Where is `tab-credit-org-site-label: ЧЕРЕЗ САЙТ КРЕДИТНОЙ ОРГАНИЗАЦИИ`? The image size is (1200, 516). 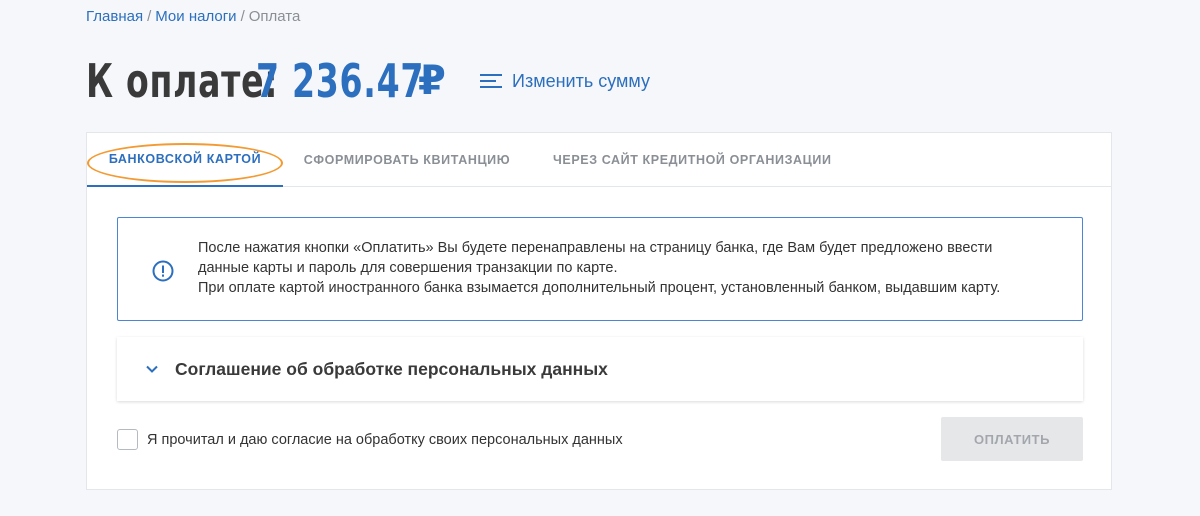 tab-credit-org-site-label: ЧЕРЕЗ САЙТ КРЕДИТНОЙ ОРГАНИЗАЦИИ is located at coordinates (692, 159).